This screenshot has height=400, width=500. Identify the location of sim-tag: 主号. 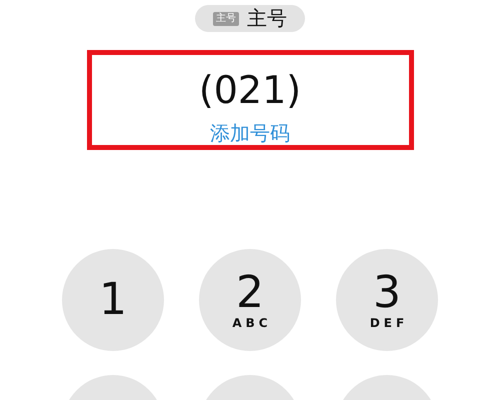
(226, 19).